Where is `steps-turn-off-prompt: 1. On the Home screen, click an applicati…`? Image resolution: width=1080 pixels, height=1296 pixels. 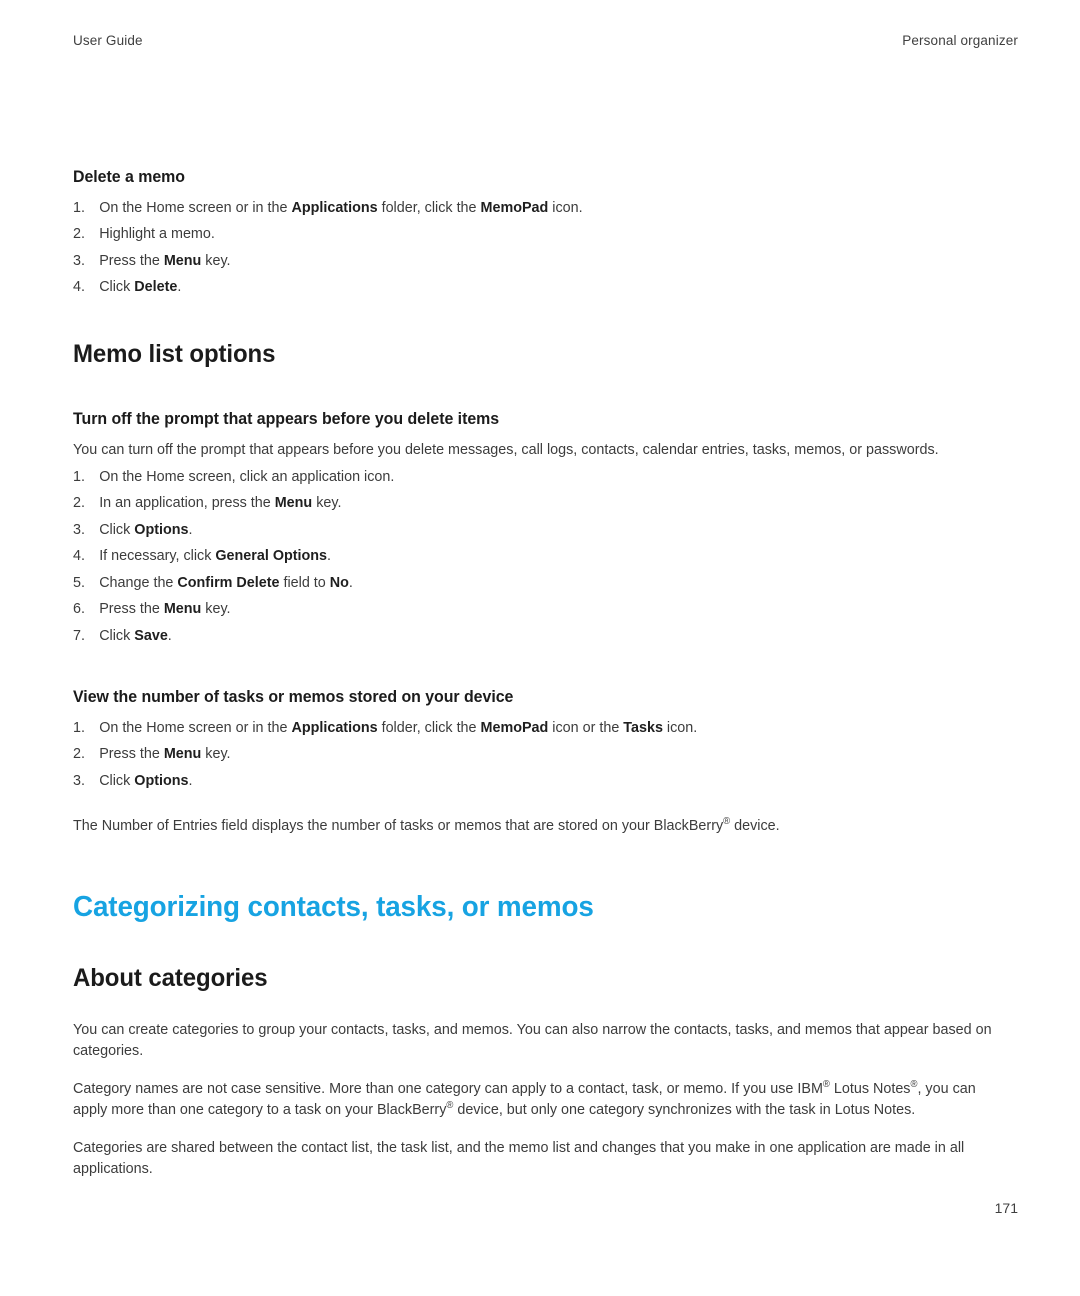
steps-turn-off-prompt: 1. On the Home screen, click an applicati… is located at coordinates (541, 557).